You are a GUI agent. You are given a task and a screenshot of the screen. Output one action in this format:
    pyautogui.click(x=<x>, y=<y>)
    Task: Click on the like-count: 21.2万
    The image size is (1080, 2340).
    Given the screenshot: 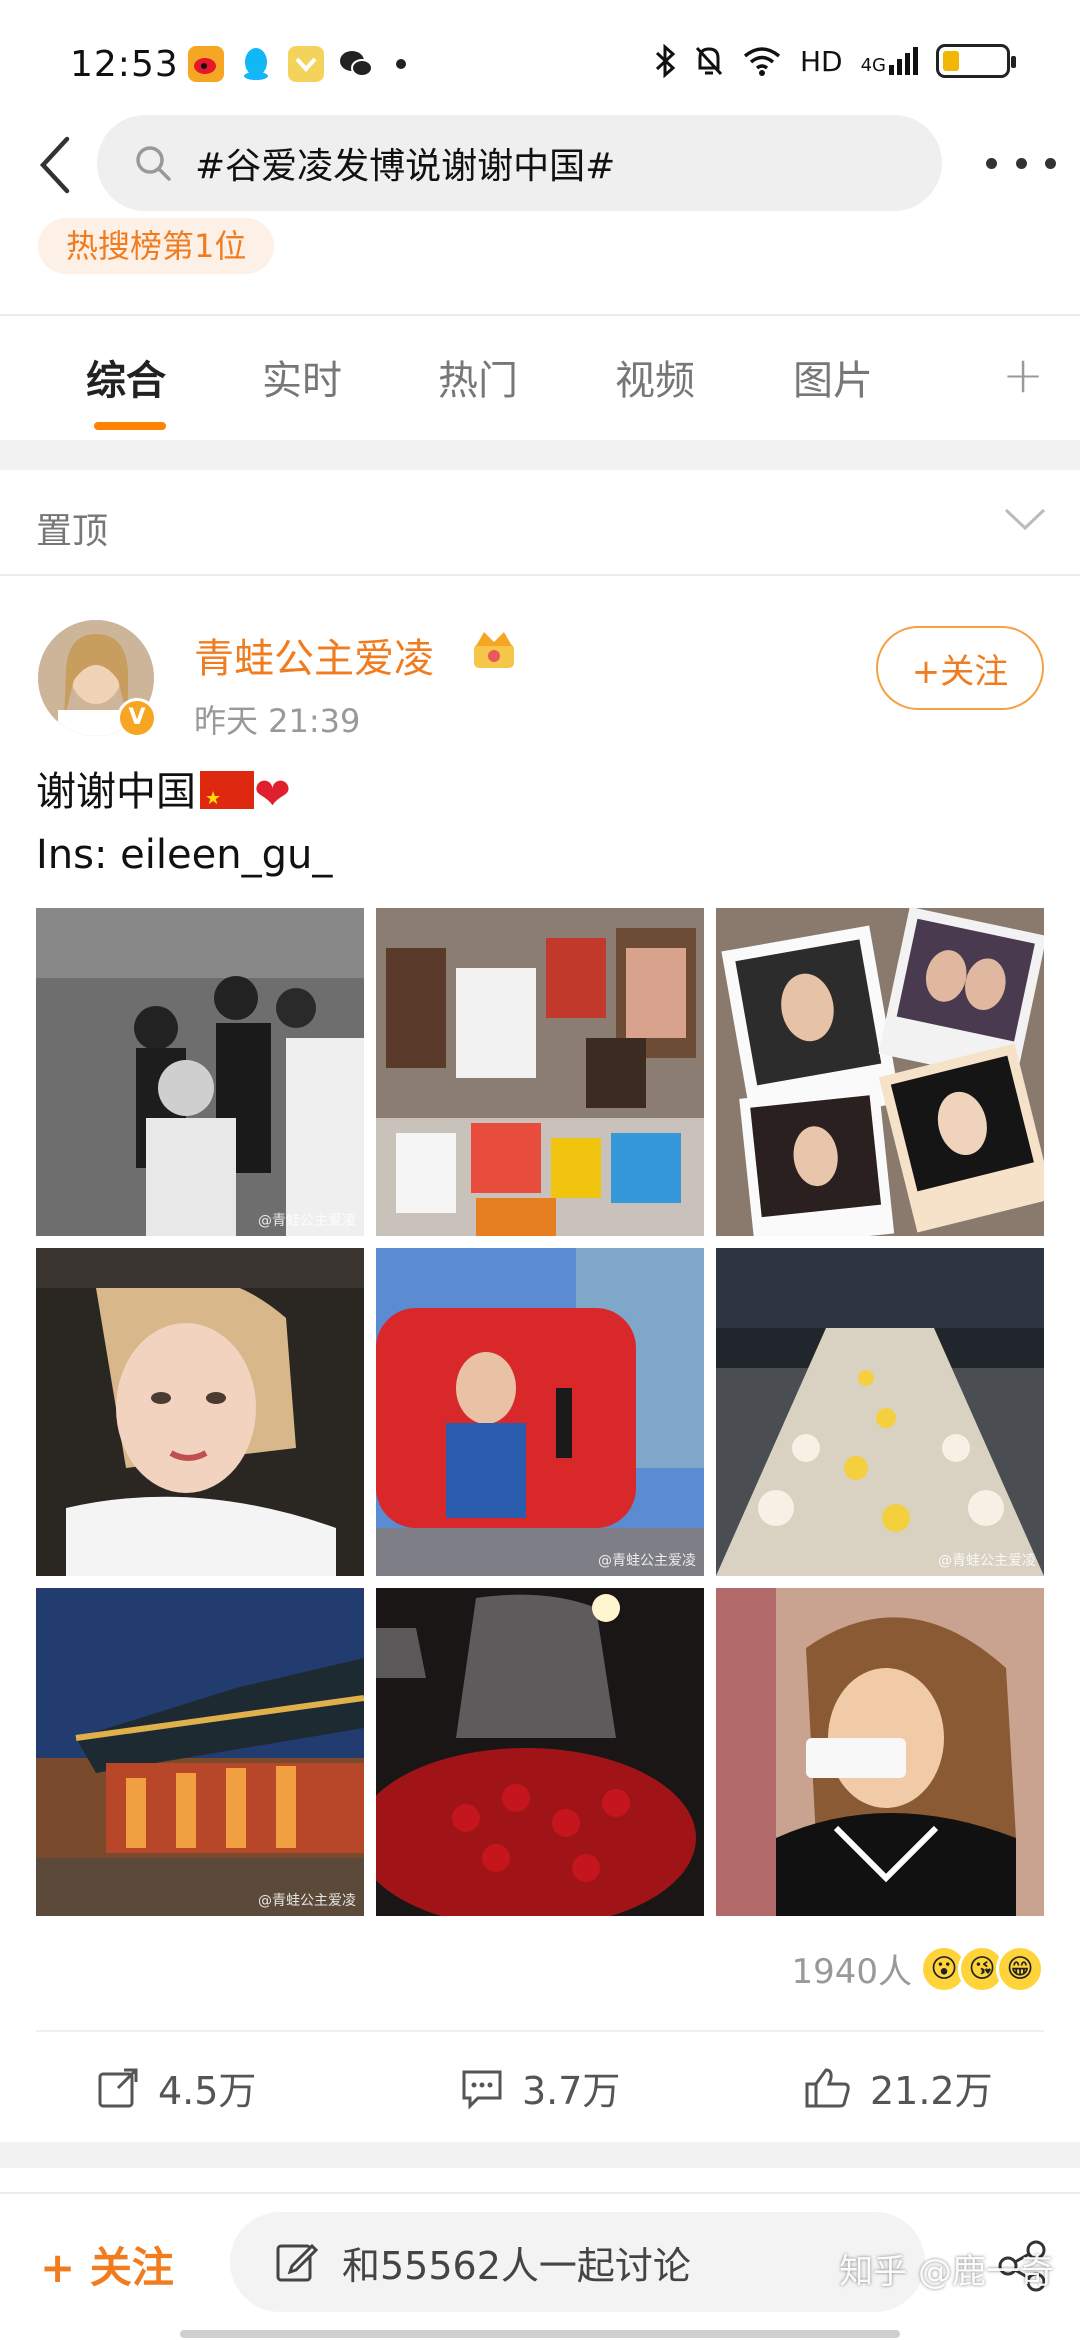 What is the action you would take?
    pyautogui.click(x=931, y=2091)
    